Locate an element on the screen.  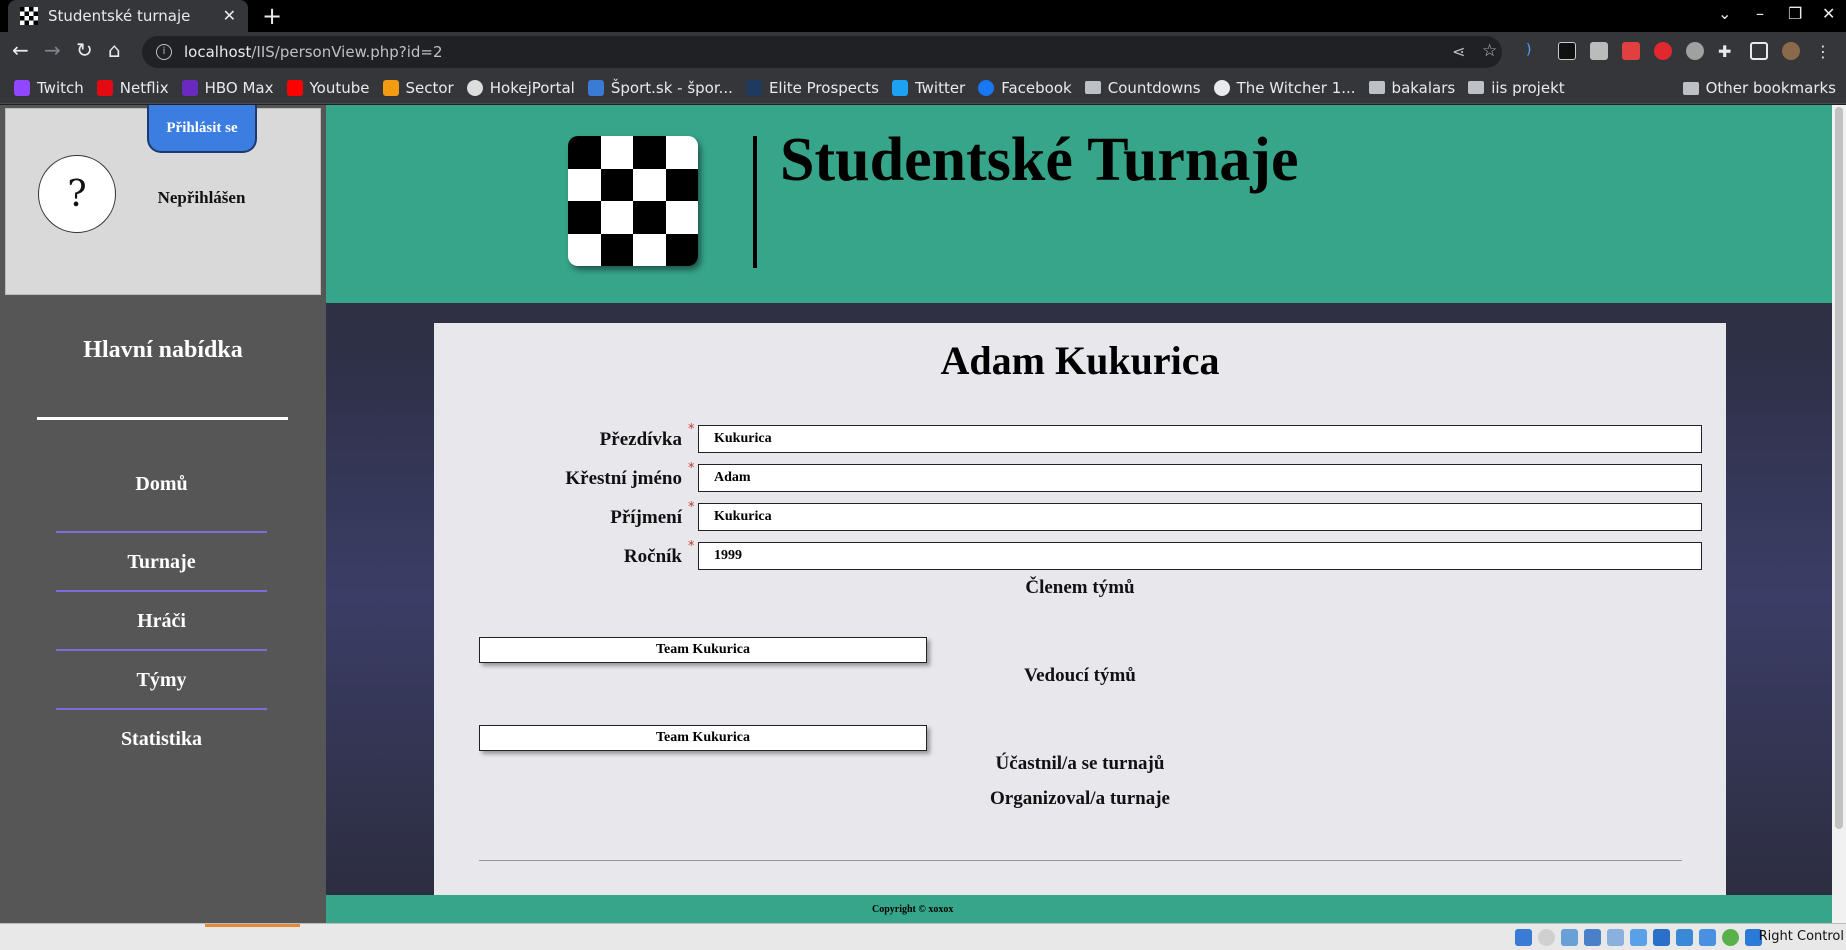
restore-icon: ❐ is located at coordinates (1795, 13).